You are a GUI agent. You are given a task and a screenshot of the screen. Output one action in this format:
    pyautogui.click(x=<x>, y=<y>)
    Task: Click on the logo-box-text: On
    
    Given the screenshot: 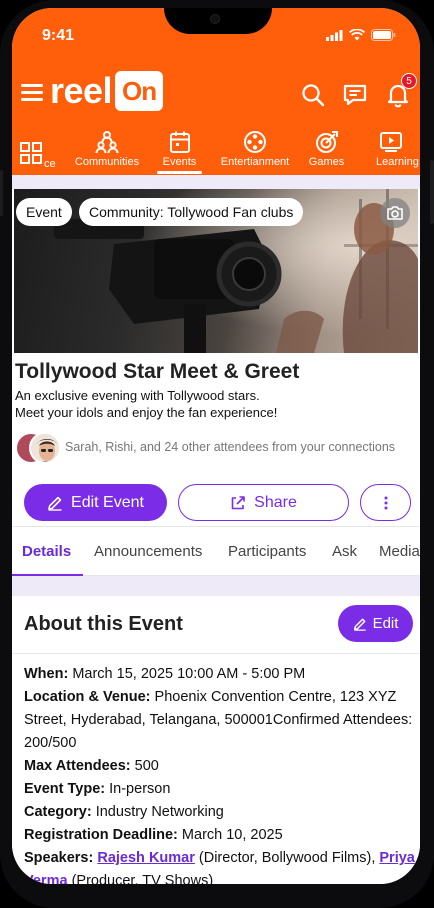 What is the action you would take?
    pyautogui.click(x=139, y=90)
    